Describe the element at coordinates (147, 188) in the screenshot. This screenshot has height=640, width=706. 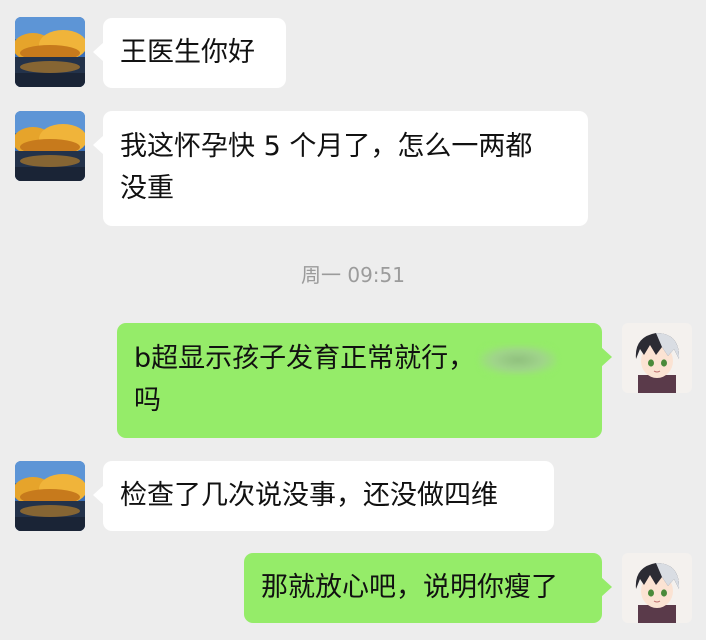
I see `message-text-line: 没重` at that location.